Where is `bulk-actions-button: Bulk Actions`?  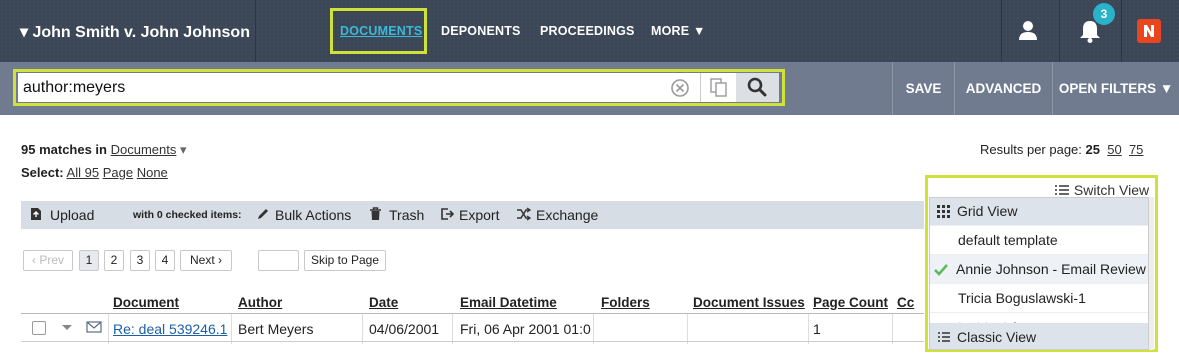 bulk-actions-button: Bulk Actions is located at coordinates (313, 215).